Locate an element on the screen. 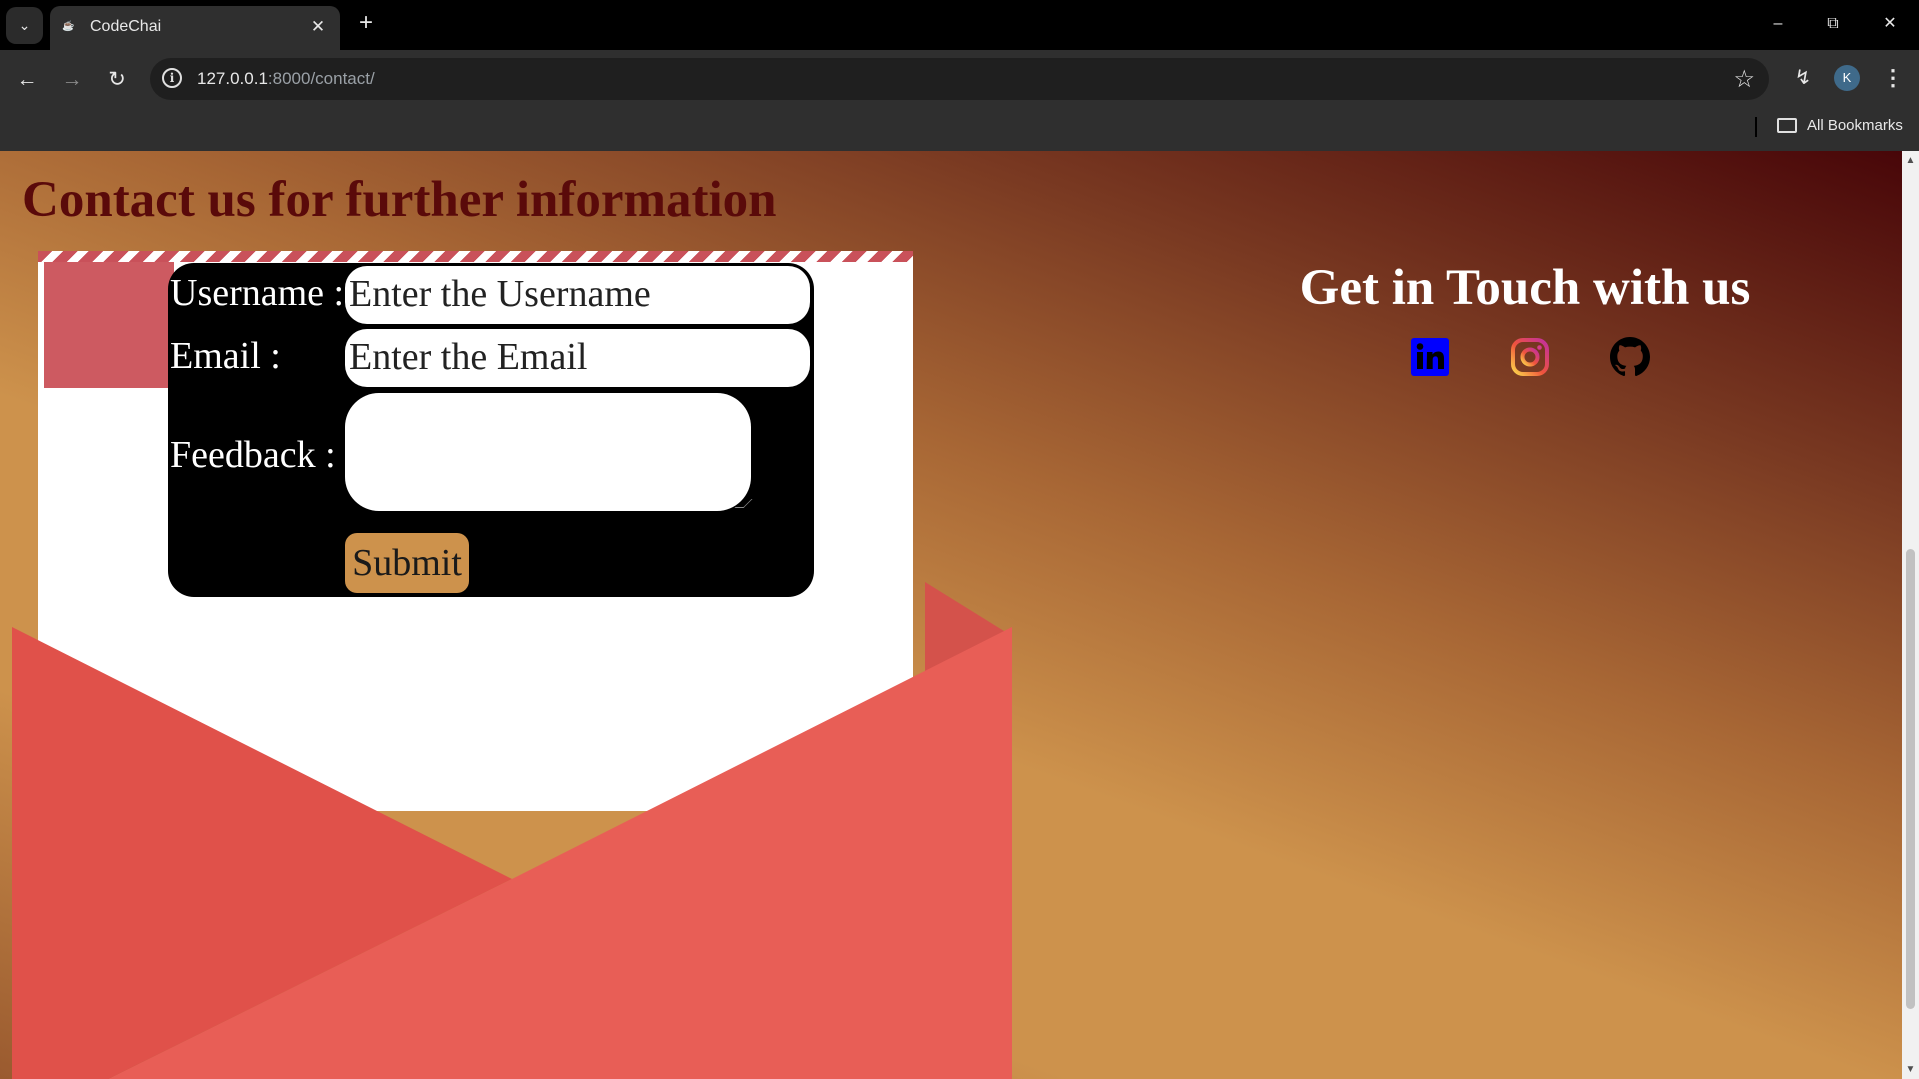 This screenshot has height=1079, width=1919. username-label: Username : is located at coordinates (257, 293).